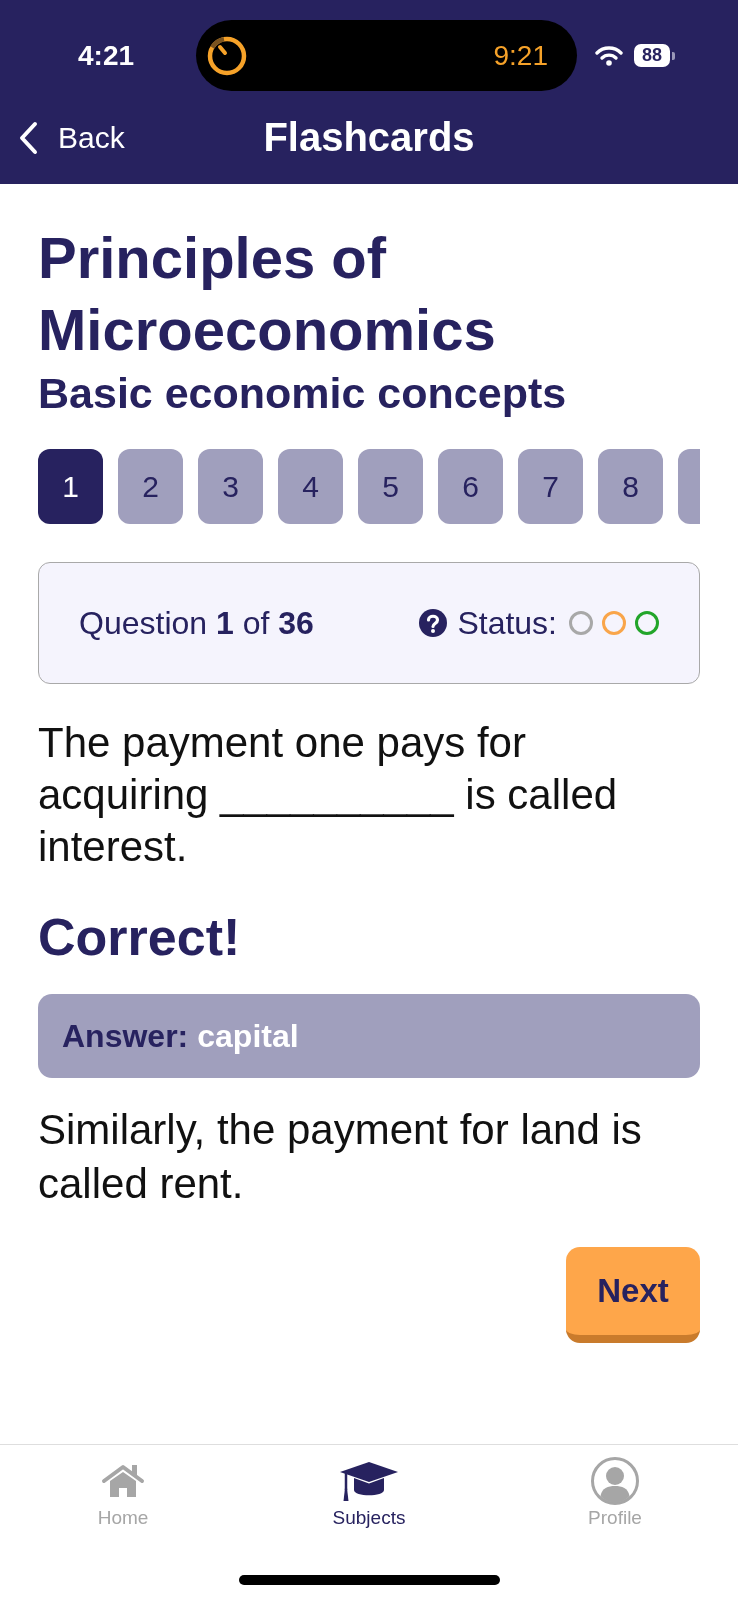 The image size is (738, 1600). I want to click on question-number-tab: 3, so click(230, 486).